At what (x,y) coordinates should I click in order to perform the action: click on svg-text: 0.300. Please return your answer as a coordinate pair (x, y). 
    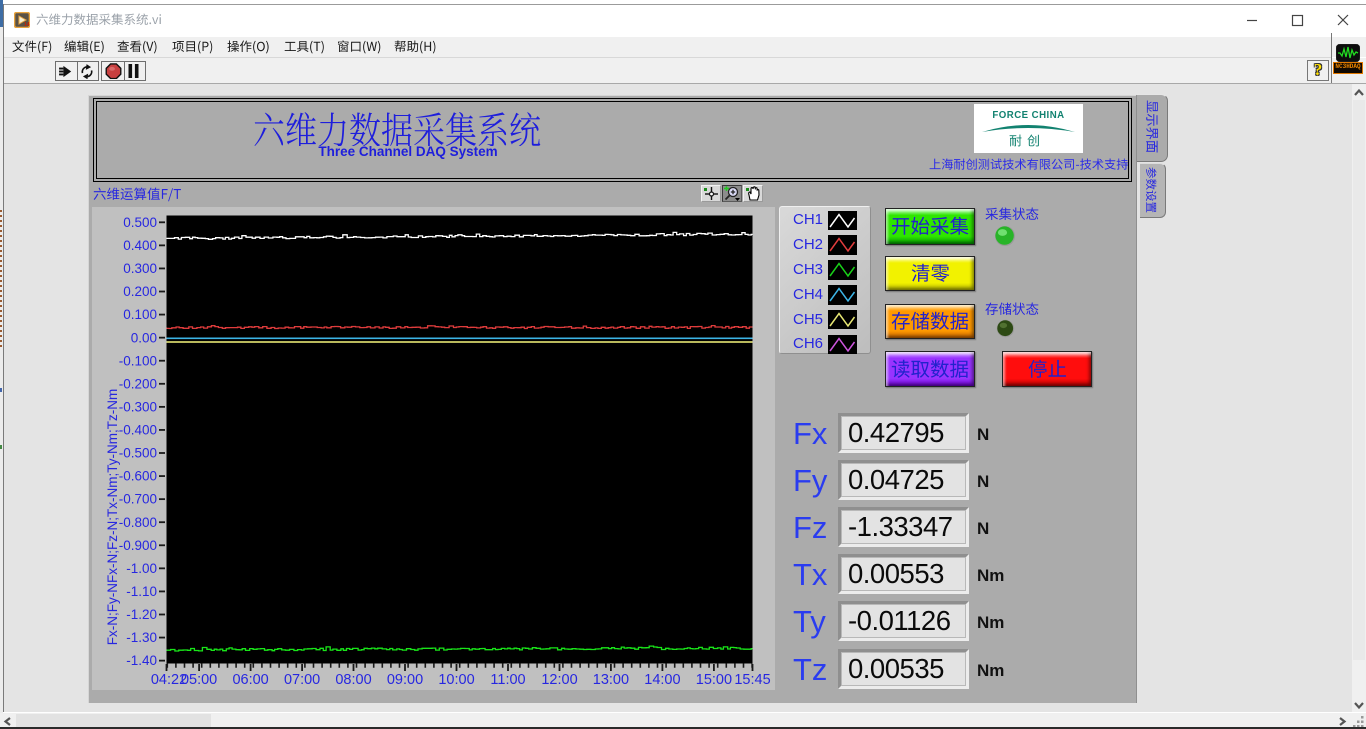
    Looking at the image, I should click on (140, 268).